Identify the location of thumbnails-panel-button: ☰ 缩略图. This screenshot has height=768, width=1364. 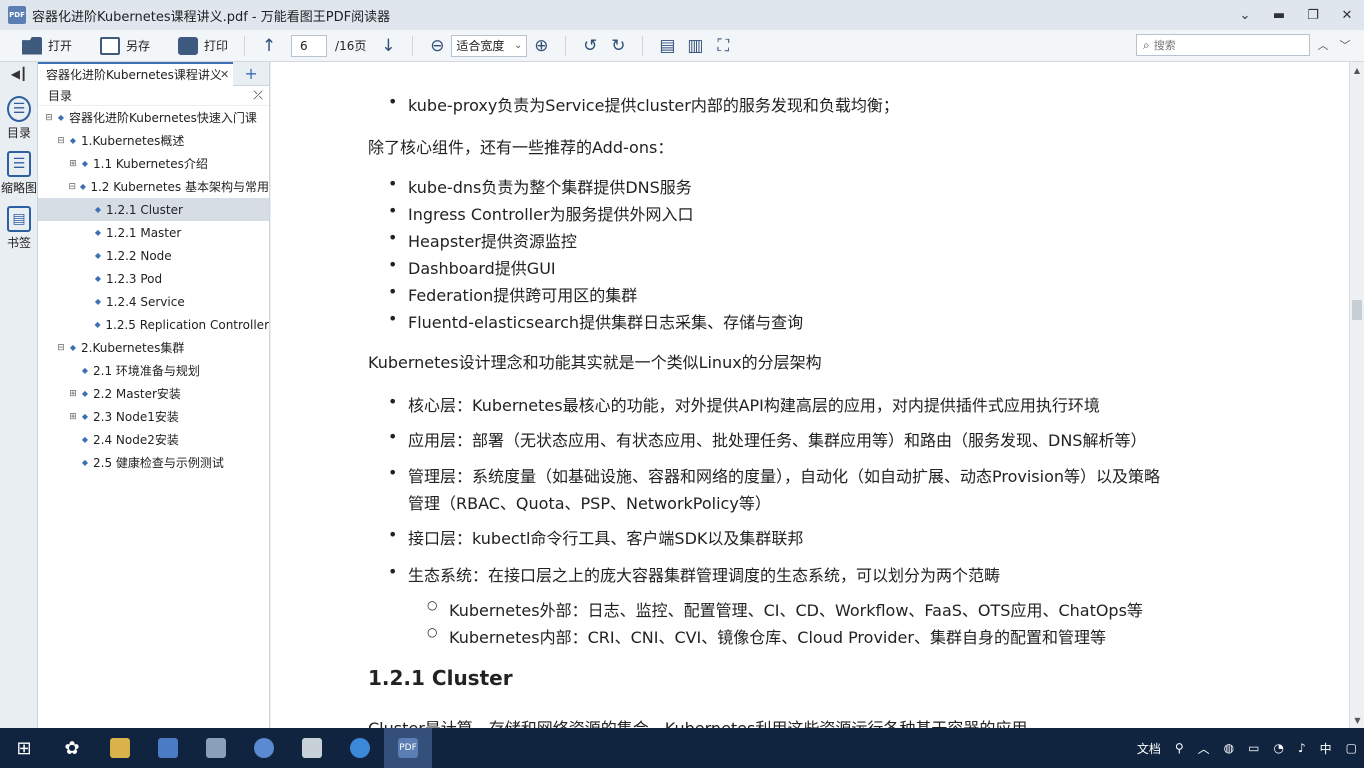
(19, 173).